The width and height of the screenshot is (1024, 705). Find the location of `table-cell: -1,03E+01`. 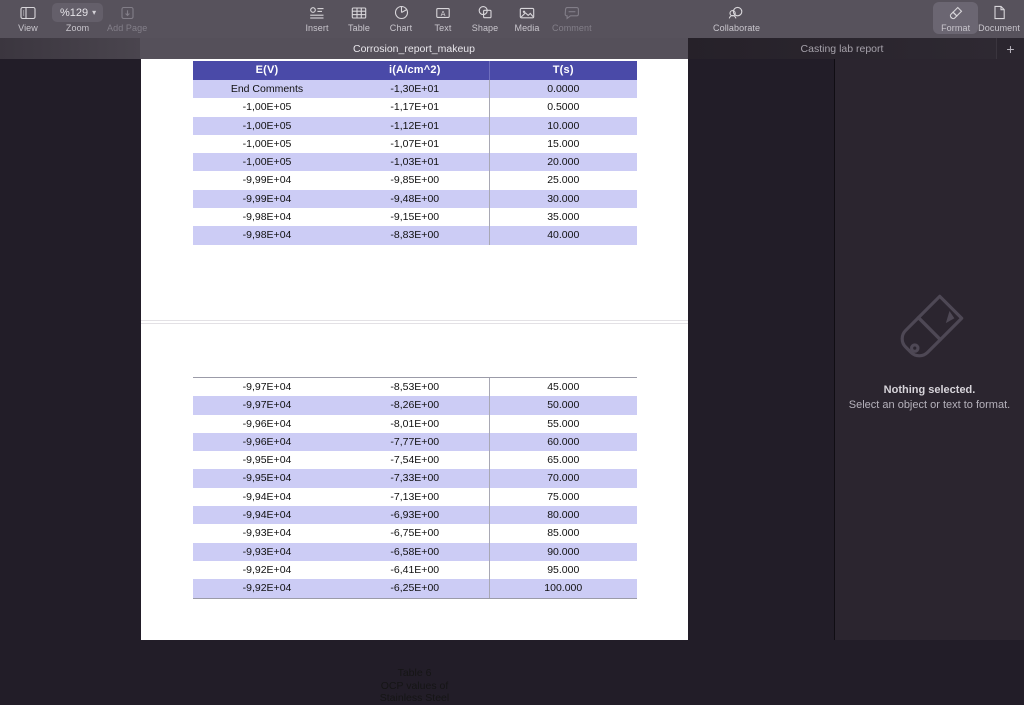

table-cell: -1,03E+01 is located at coordinates (415, 162).